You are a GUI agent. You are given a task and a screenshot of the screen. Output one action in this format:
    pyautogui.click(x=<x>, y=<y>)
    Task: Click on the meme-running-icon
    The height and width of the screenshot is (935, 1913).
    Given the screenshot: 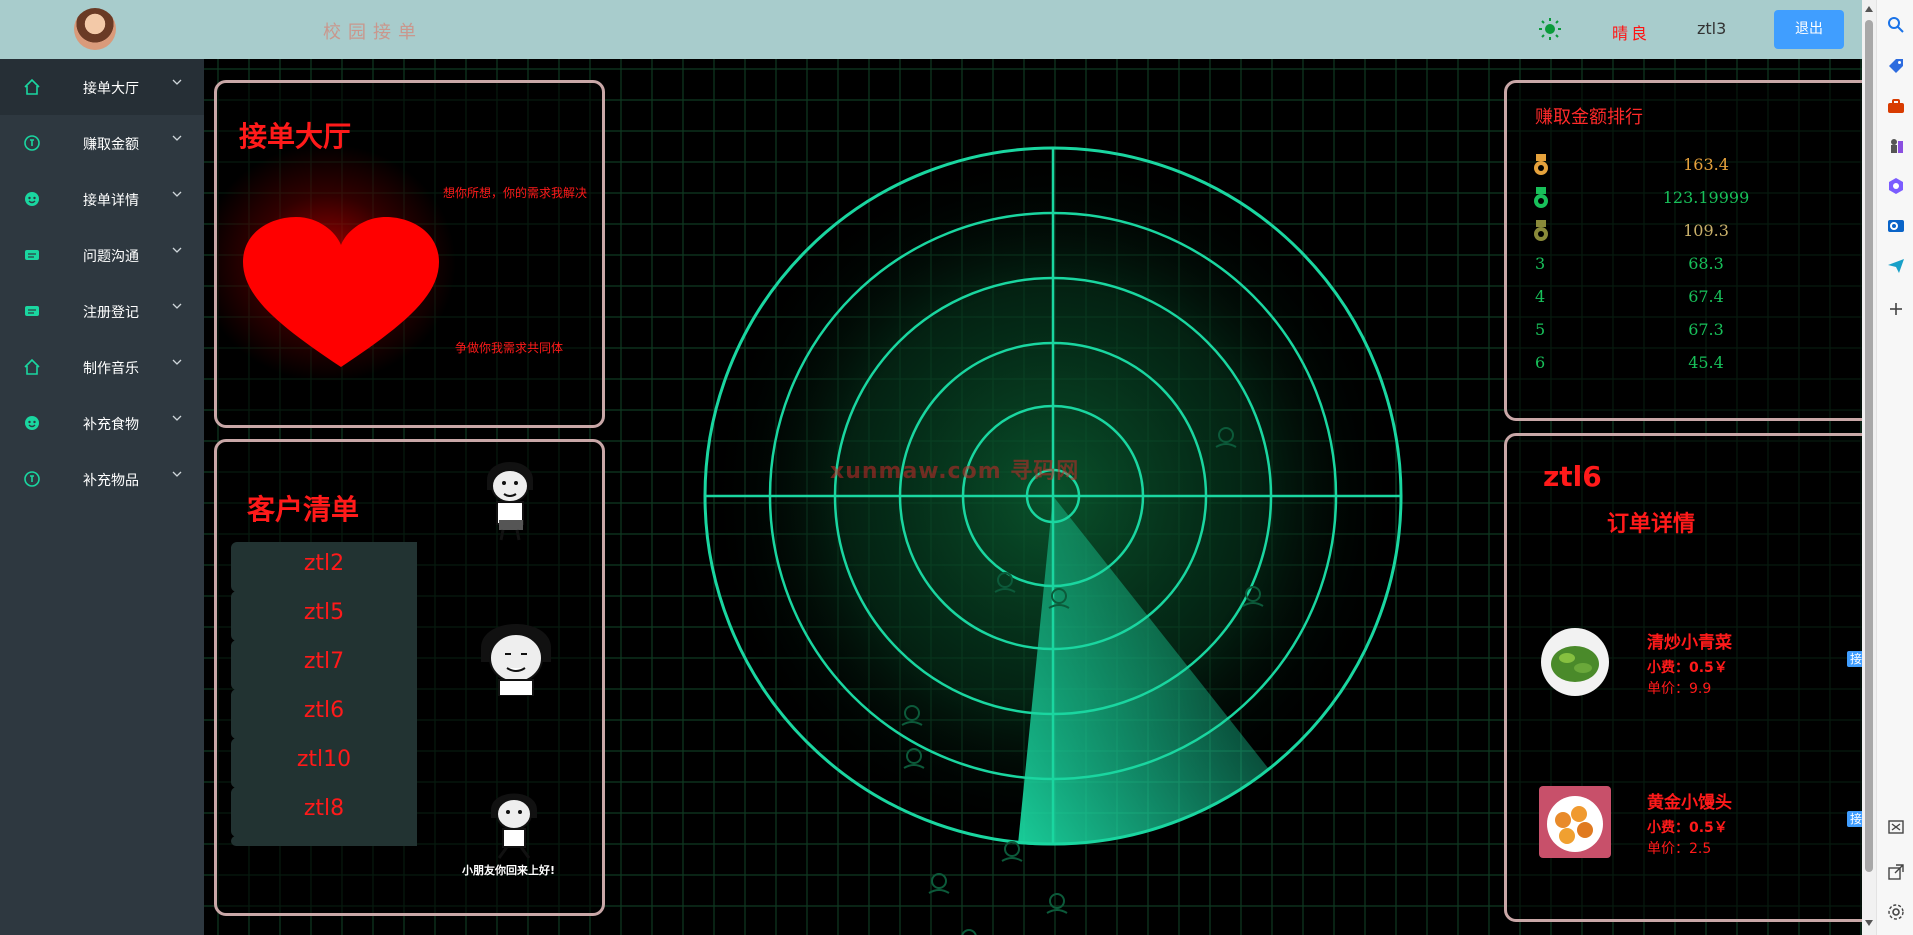 What is the action you would take?
    pyautogui.click(x=514, y=826)
    